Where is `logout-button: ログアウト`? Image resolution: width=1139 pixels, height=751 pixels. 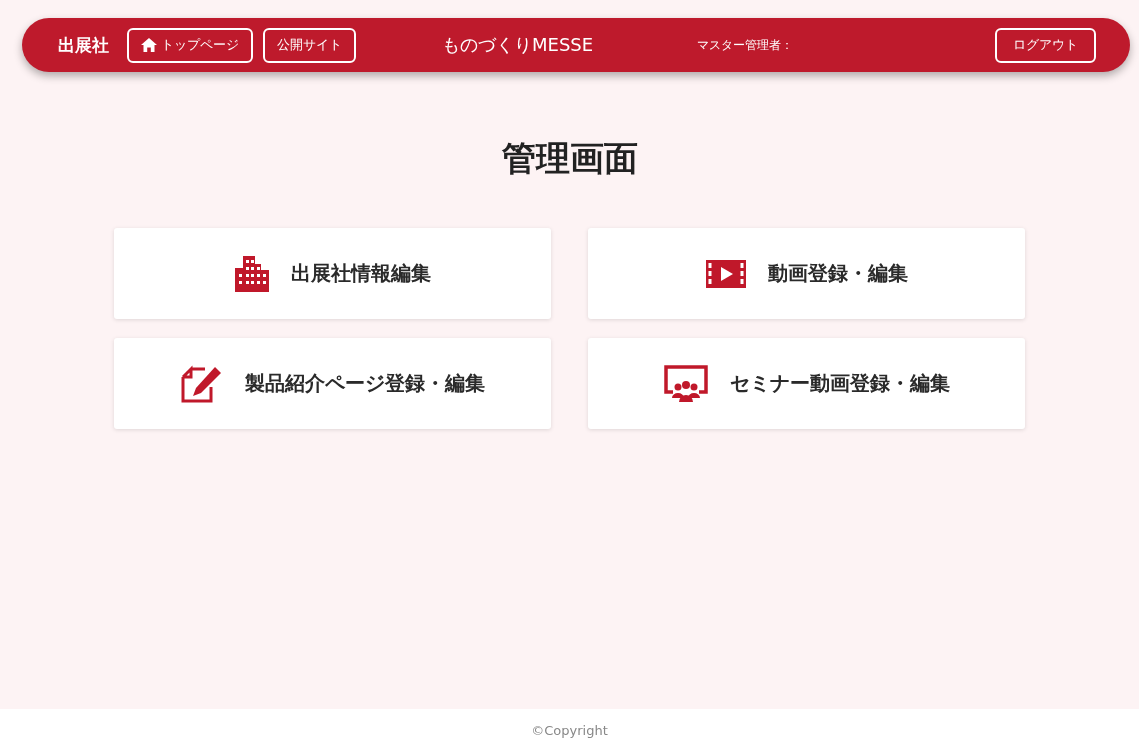 logout-button: ログアウト is located at coordinates (1045, 45).